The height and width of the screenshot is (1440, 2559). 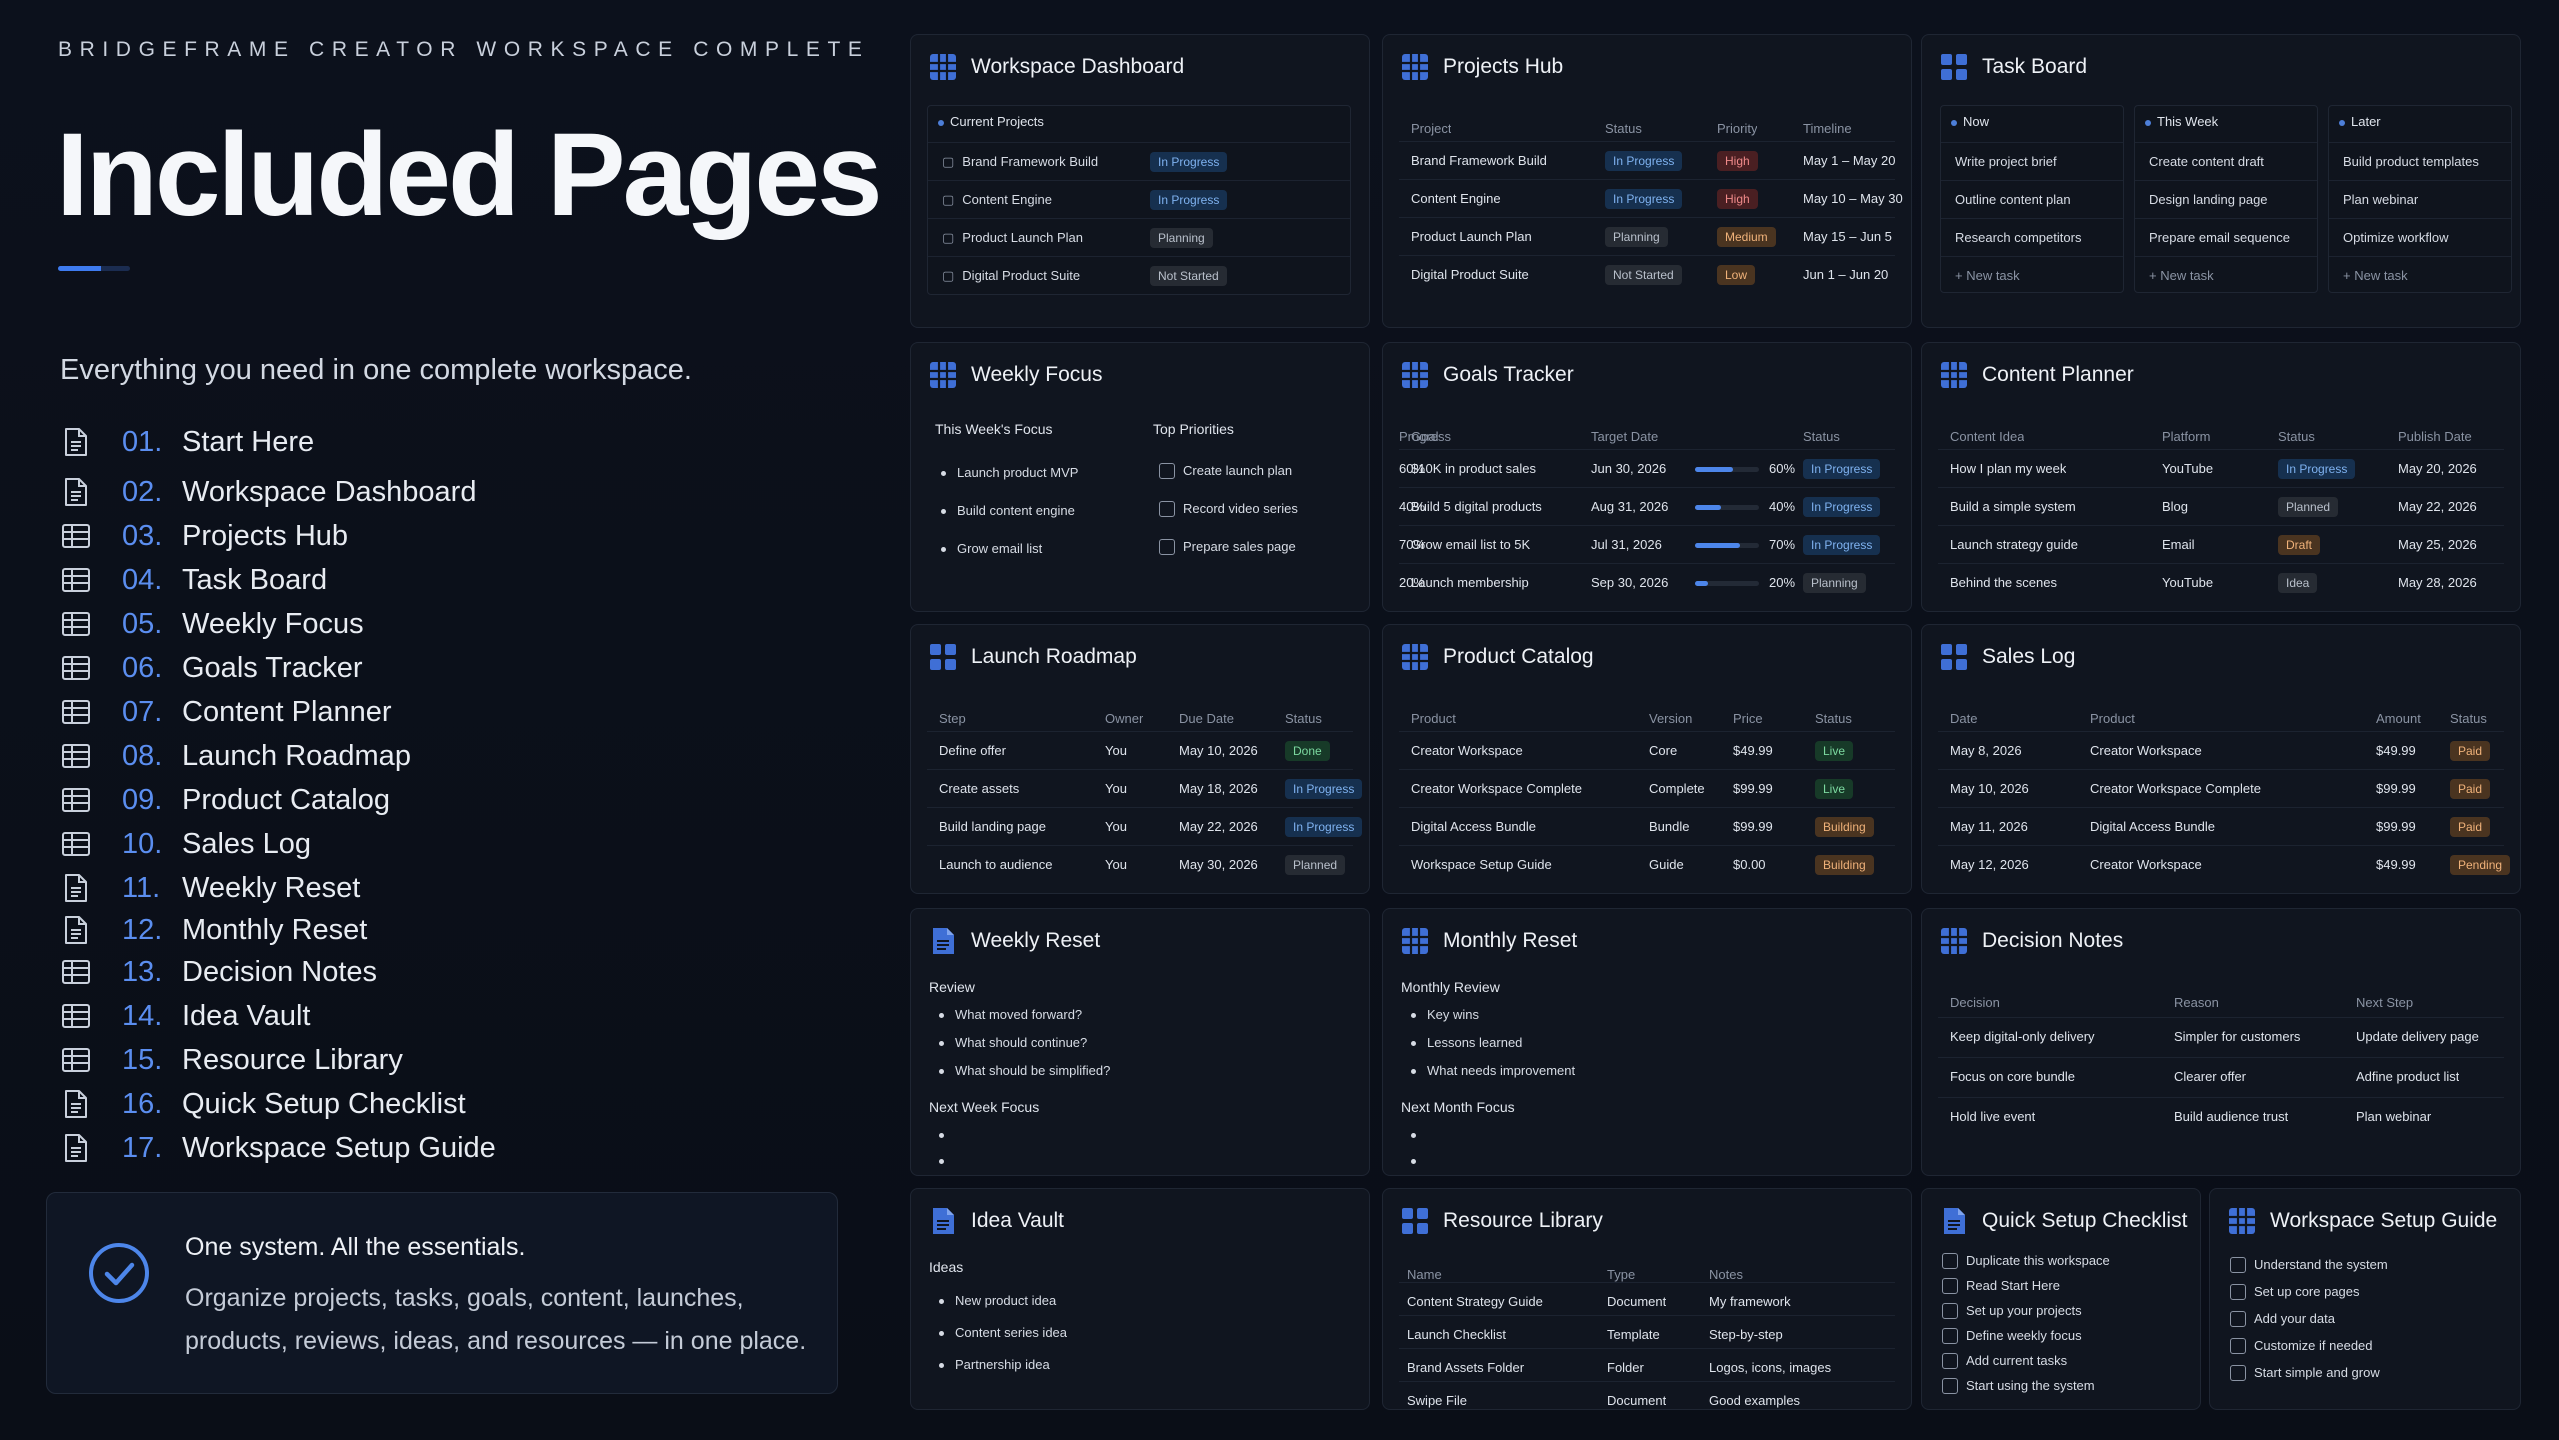 I want to click on setup-checkbox: Set up your projects, so click(x=2012, y=1311).